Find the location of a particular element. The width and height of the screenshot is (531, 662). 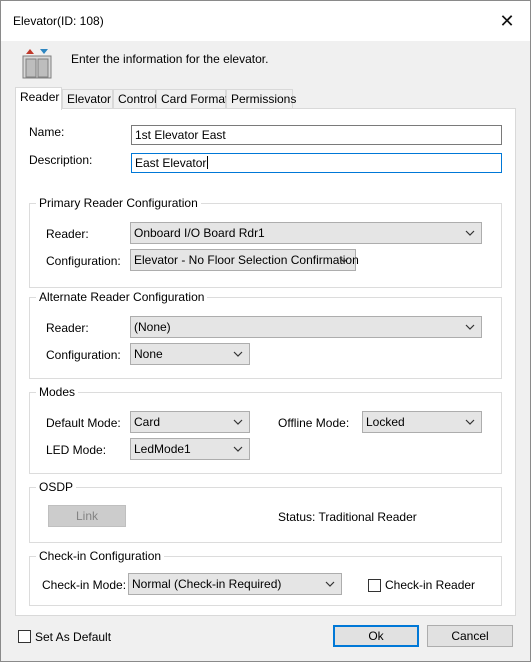

elevator-icon is located at coordinates (37, 64).